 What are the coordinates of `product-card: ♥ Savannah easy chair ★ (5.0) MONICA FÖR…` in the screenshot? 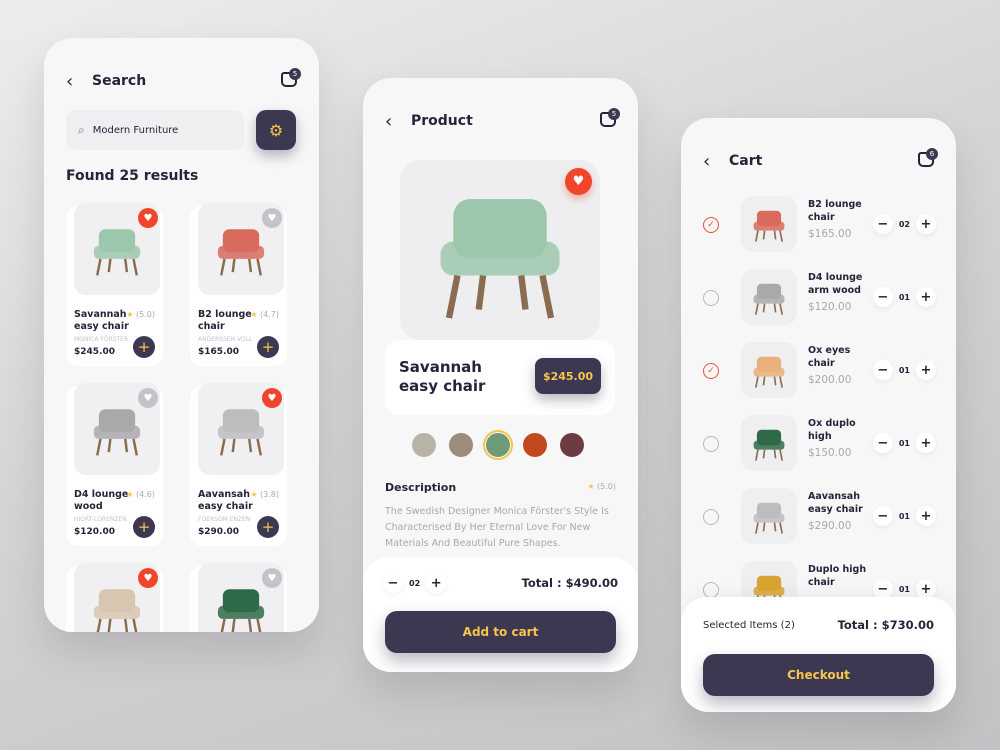 It's located at (114, 284).